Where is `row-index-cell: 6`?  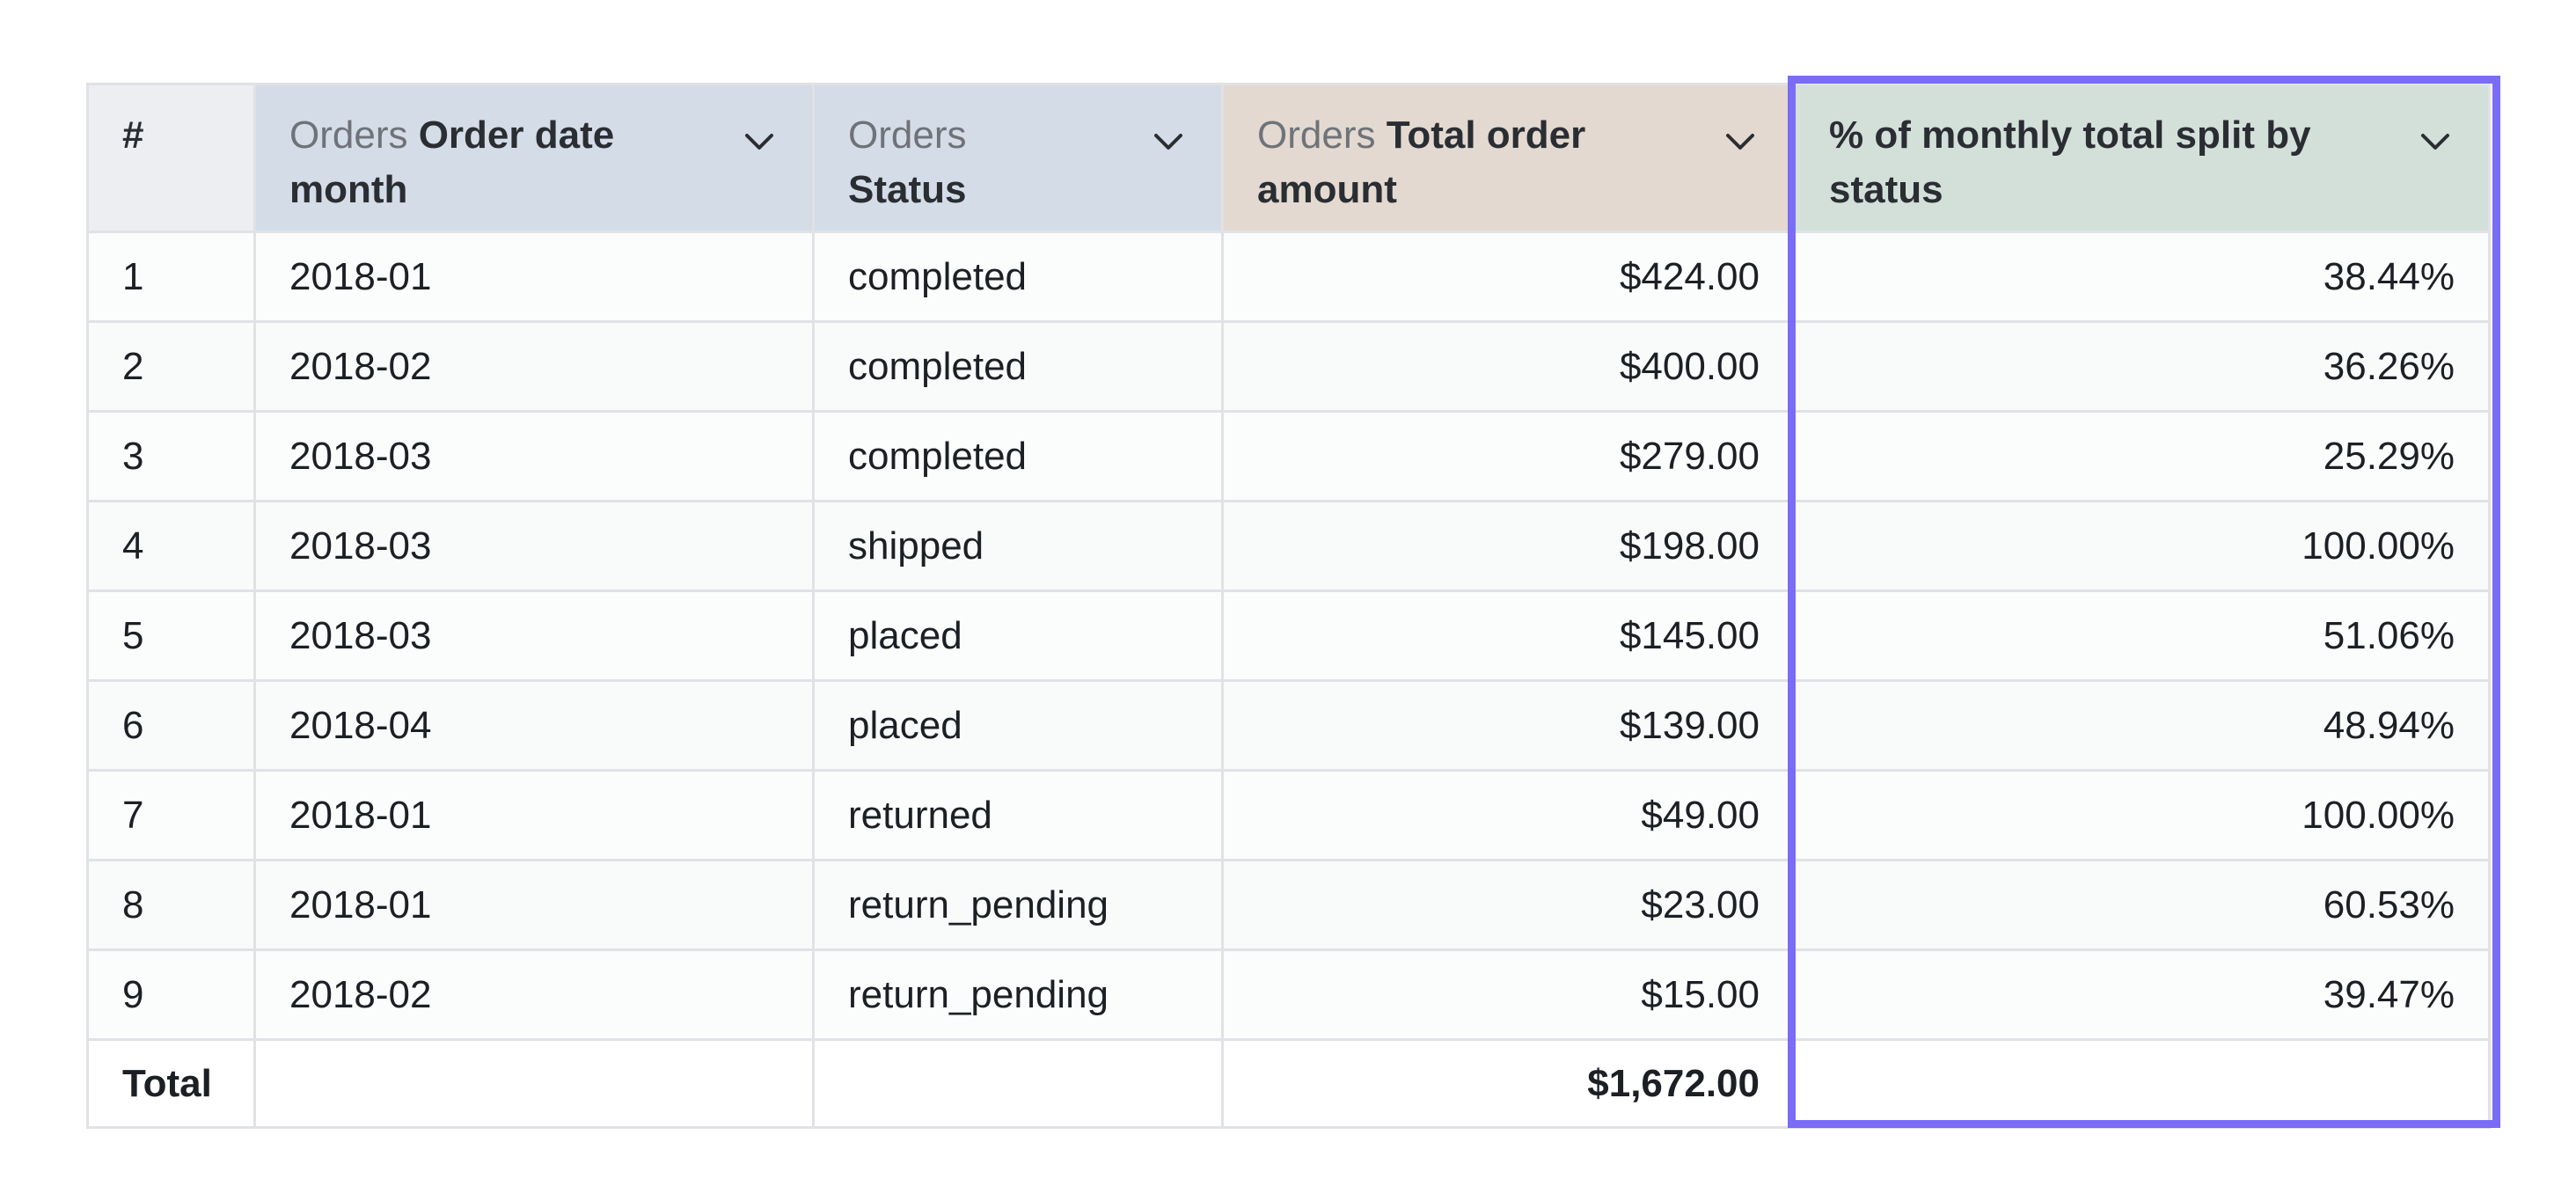 row-index-cell: 6 is located at coordinates (171, 725).